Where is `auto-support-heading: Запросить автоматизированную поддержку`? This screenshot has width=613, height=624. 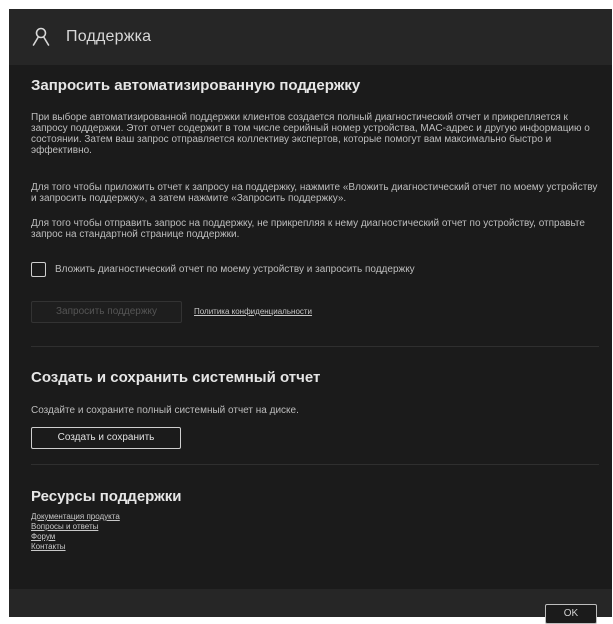
auto-support-heading: Запросить автоматизированную поддержку is located at coordinates (196, 85).